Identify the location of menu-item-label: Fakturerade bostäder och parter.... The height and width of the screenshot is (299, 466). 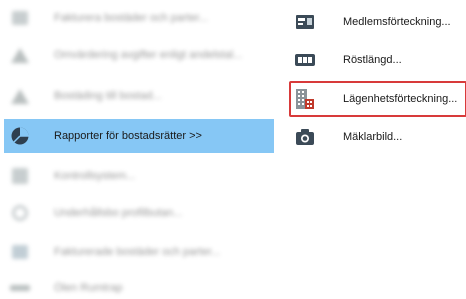
(137, 252).